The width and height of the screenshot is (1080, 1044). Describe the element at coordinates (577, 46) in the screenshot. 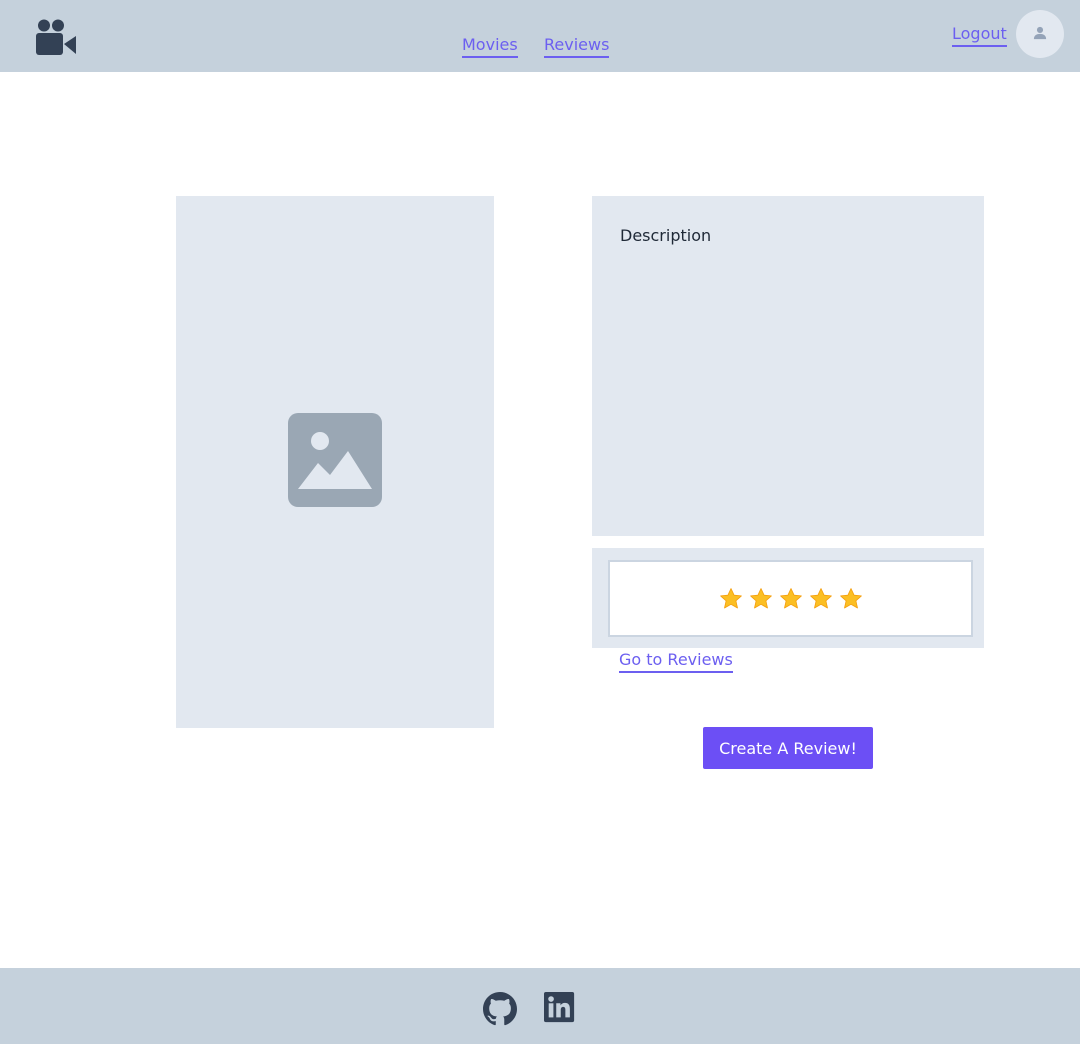

I see `nav-link-reviews: Reviews` at that location.